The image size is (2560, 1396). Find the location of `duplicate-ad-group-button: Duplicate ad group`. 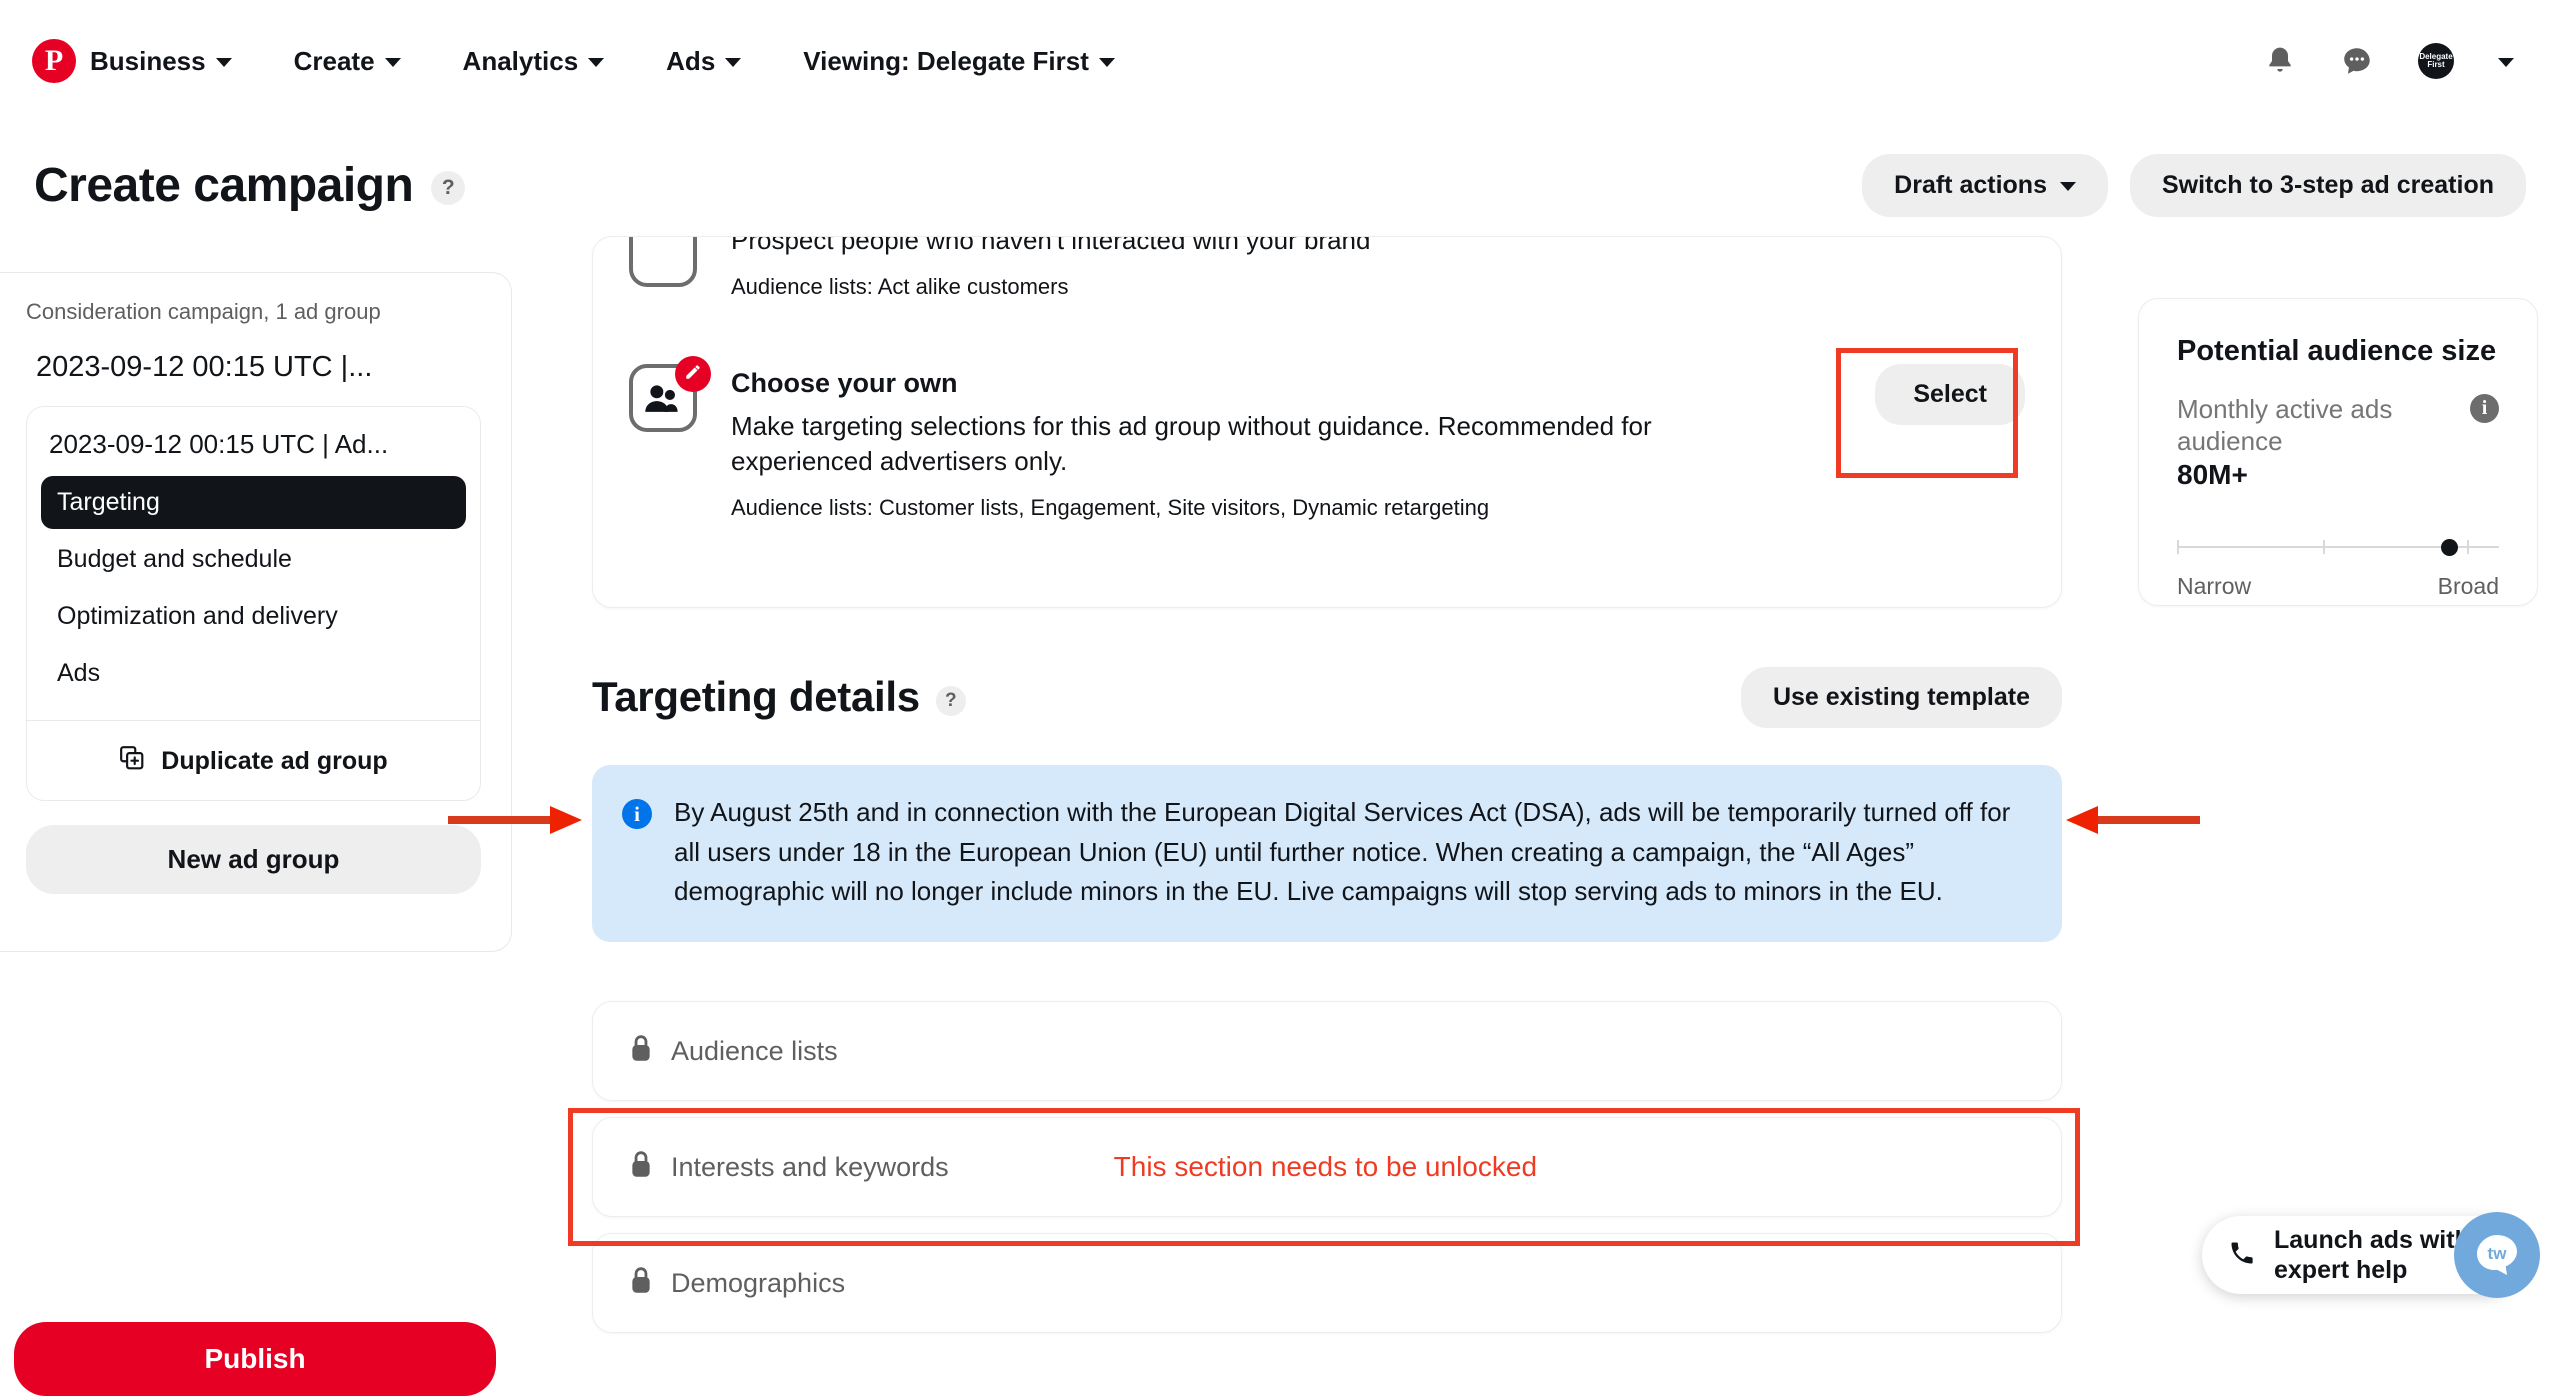

duplicate-ad-group-button: Duplicate ad group is located at coordinates (253, 760).